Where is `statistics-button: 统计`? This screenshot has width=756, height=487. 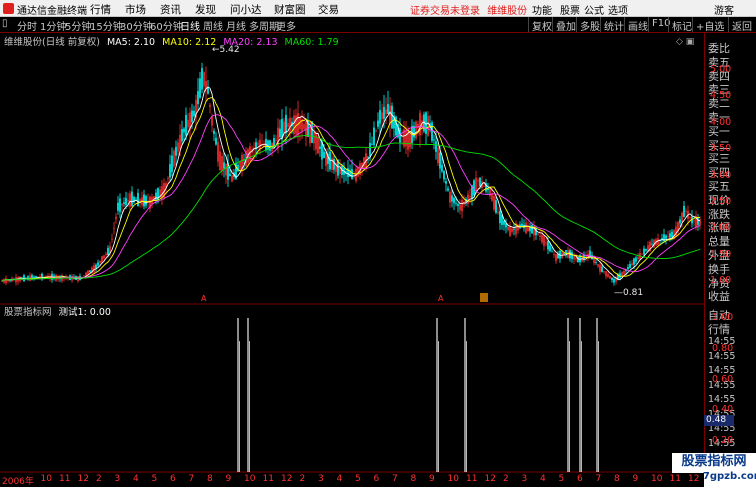
statistics-button: 统计 is located at coordinates (613, 25).